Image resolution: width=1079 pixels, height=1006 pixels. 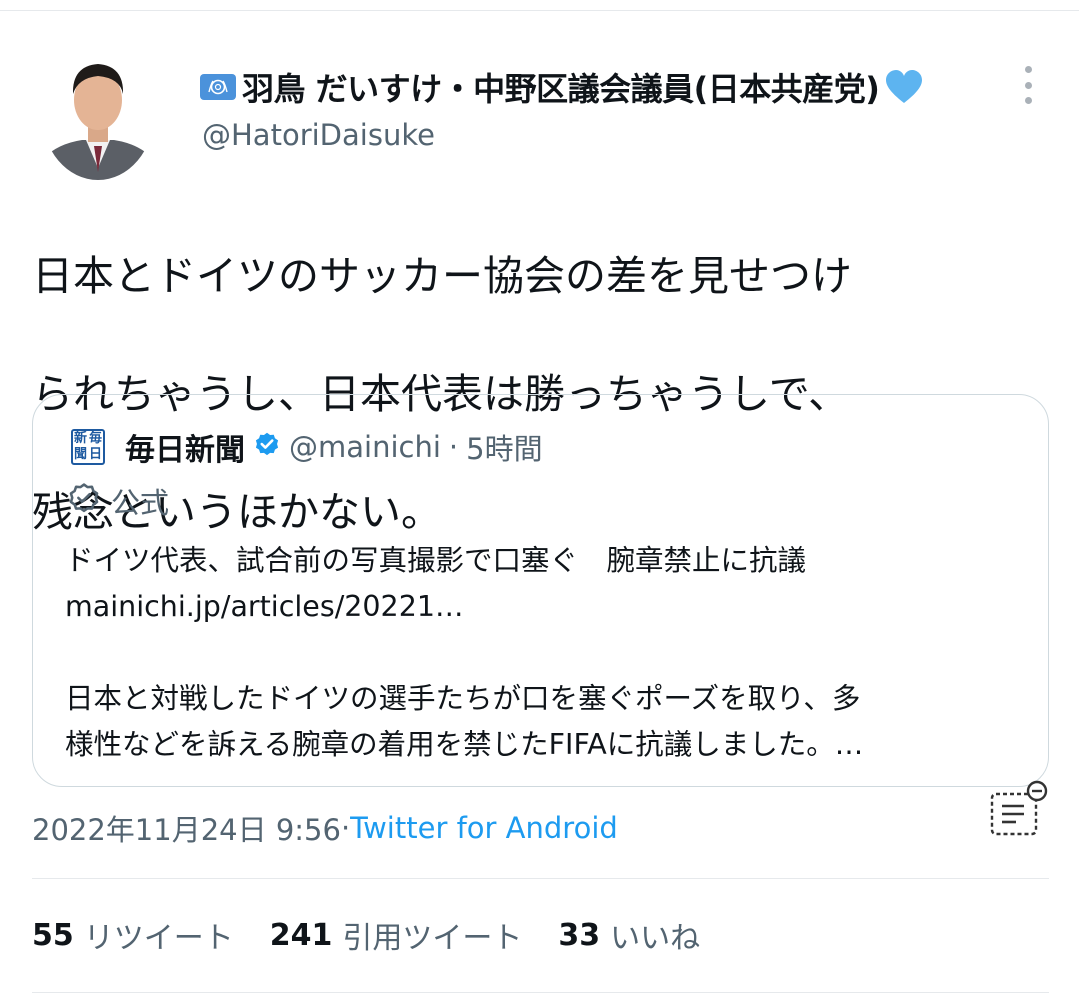 I want to click on mainichi-logo: 新 毎 聞 日, so click(x=88, y=447).